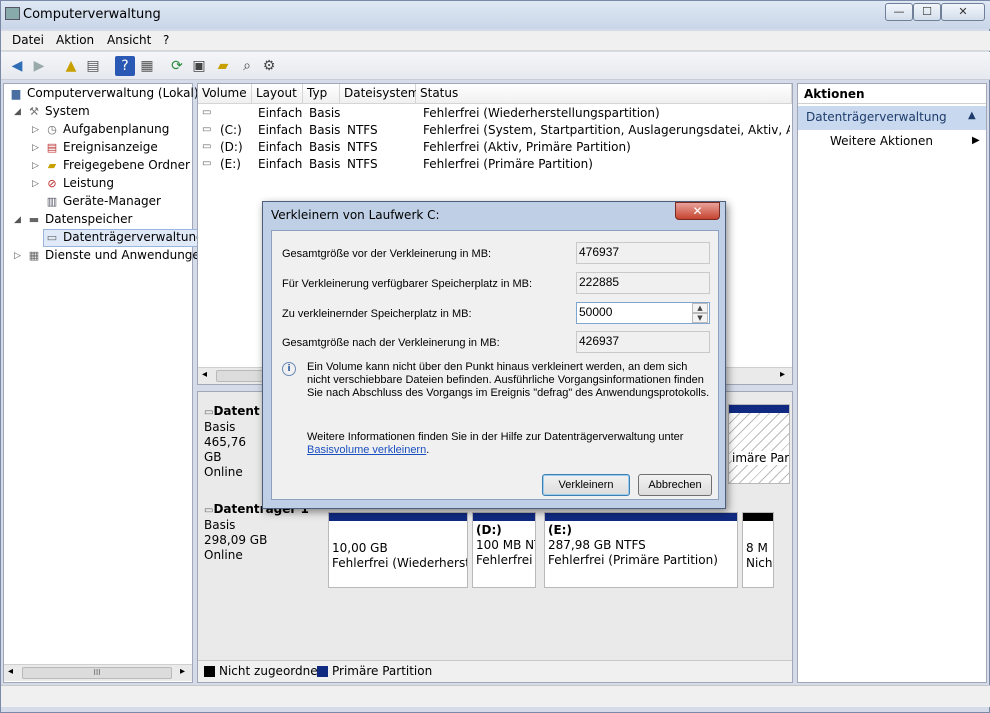 The height and width of the screenshot is (713, 990). I want to click on disk-0-label: ▭Datent Basis 465,76 GB Online, so click(234, 442).